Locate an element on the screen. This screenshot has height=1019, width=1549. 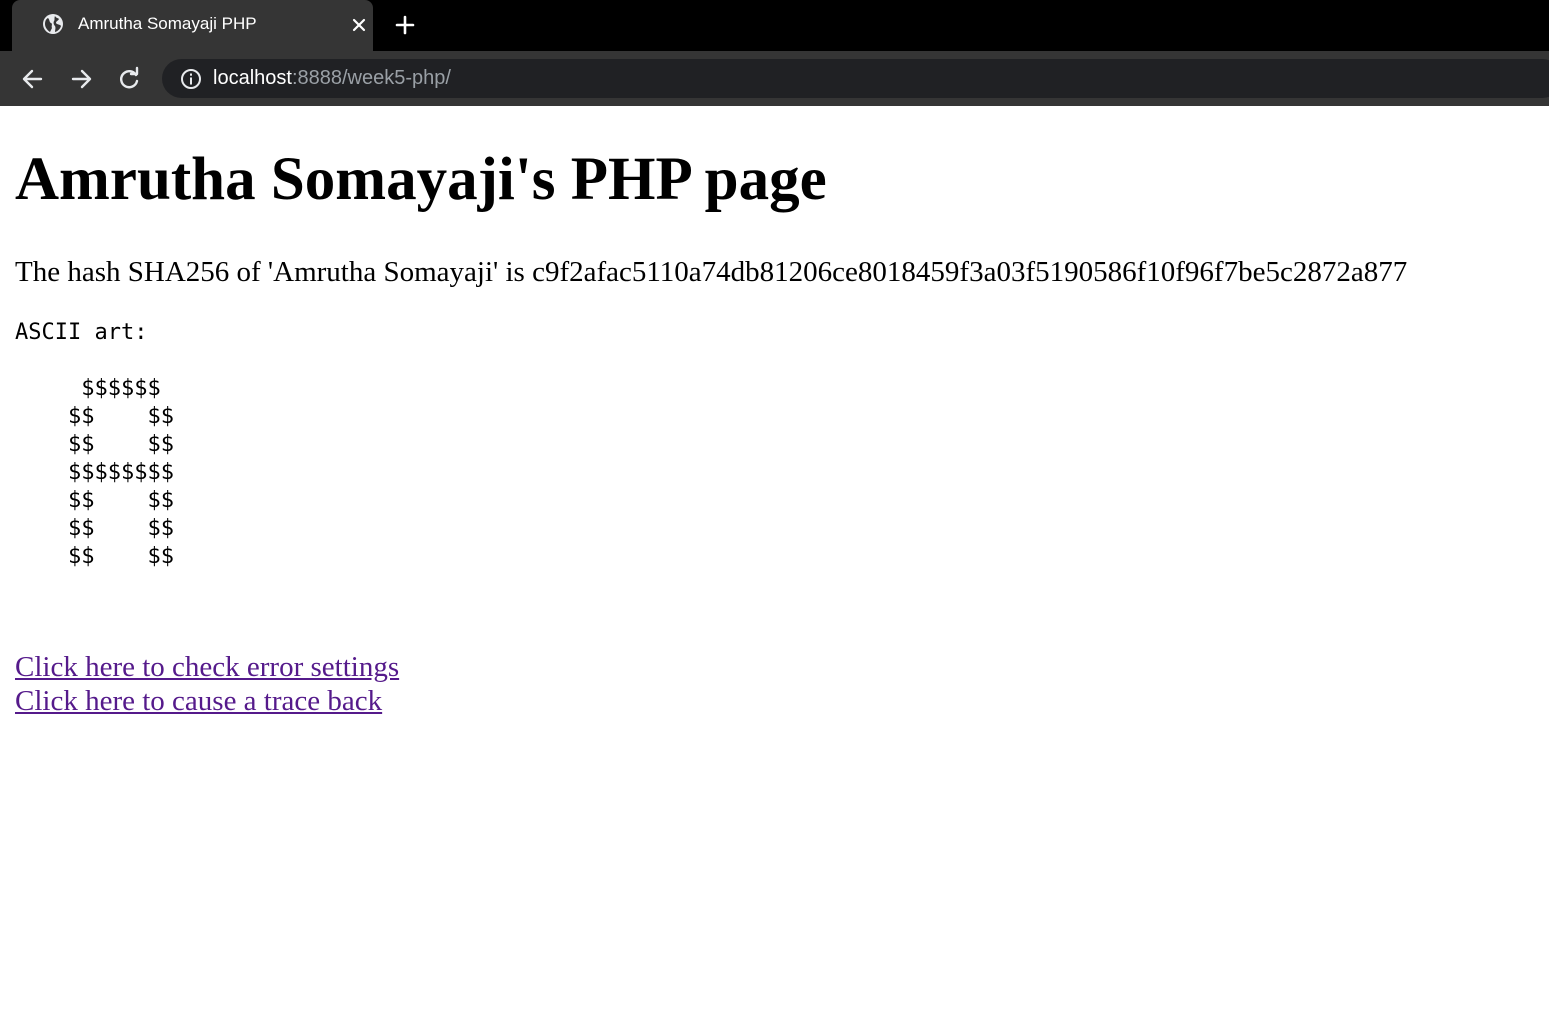
trace-back-link: Click here to cause a trace back is located at coordinates (207, 701).